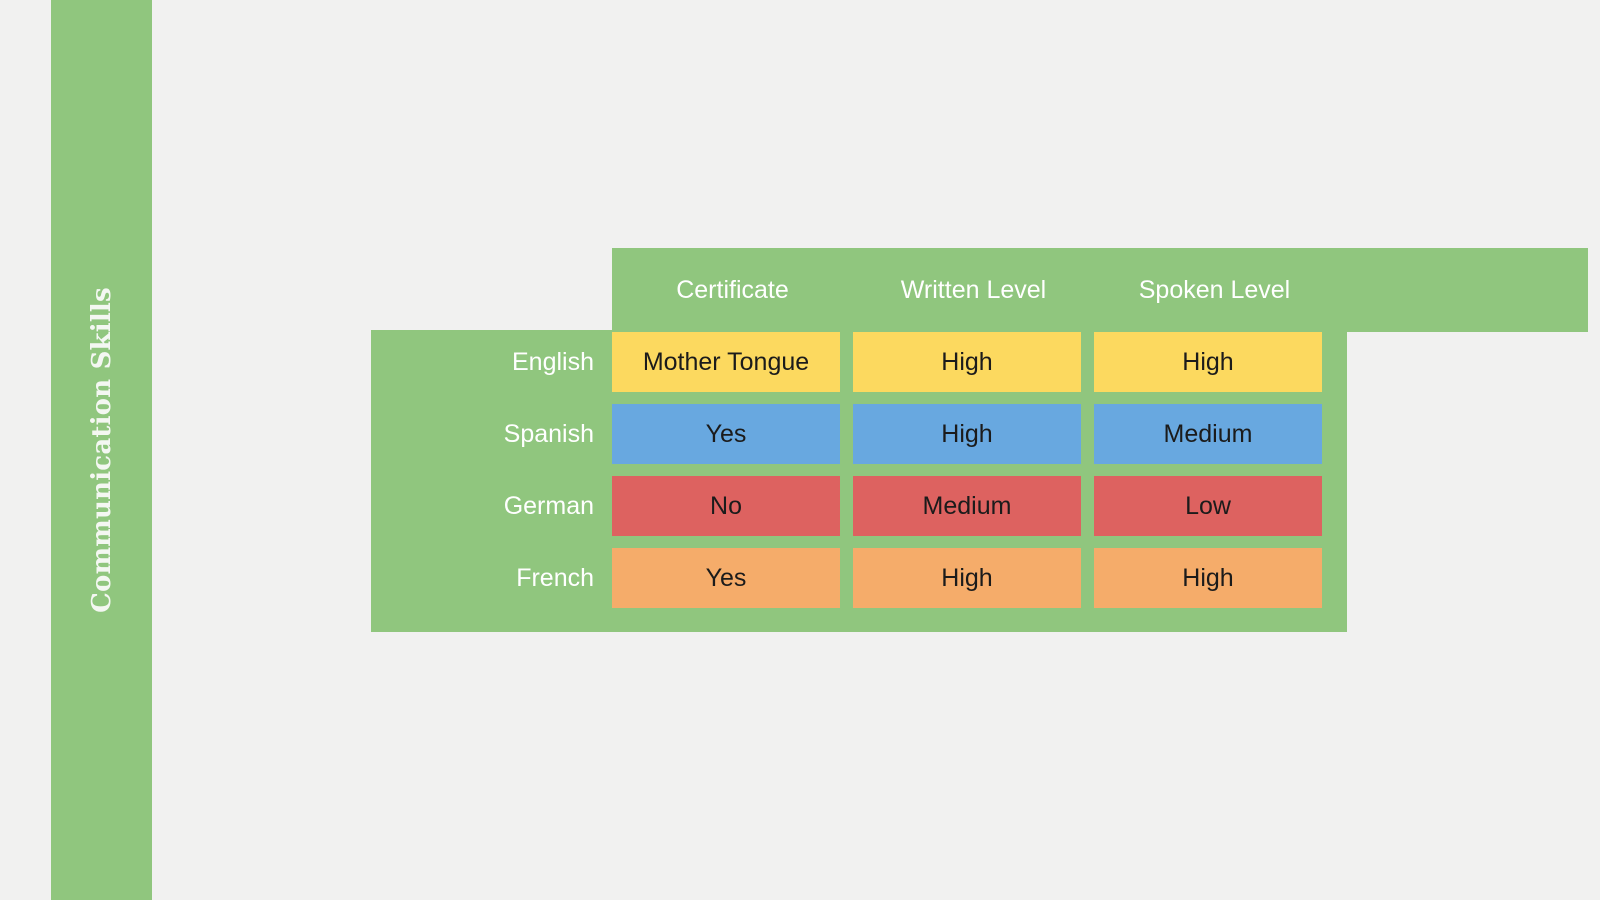 Image resolution: width=1600 pixels, height=900 pixels. What do you see at coordinates (726, 506) in the screenshot?
I see `cell-german-certificate: No` at bounding box center [726, 506].